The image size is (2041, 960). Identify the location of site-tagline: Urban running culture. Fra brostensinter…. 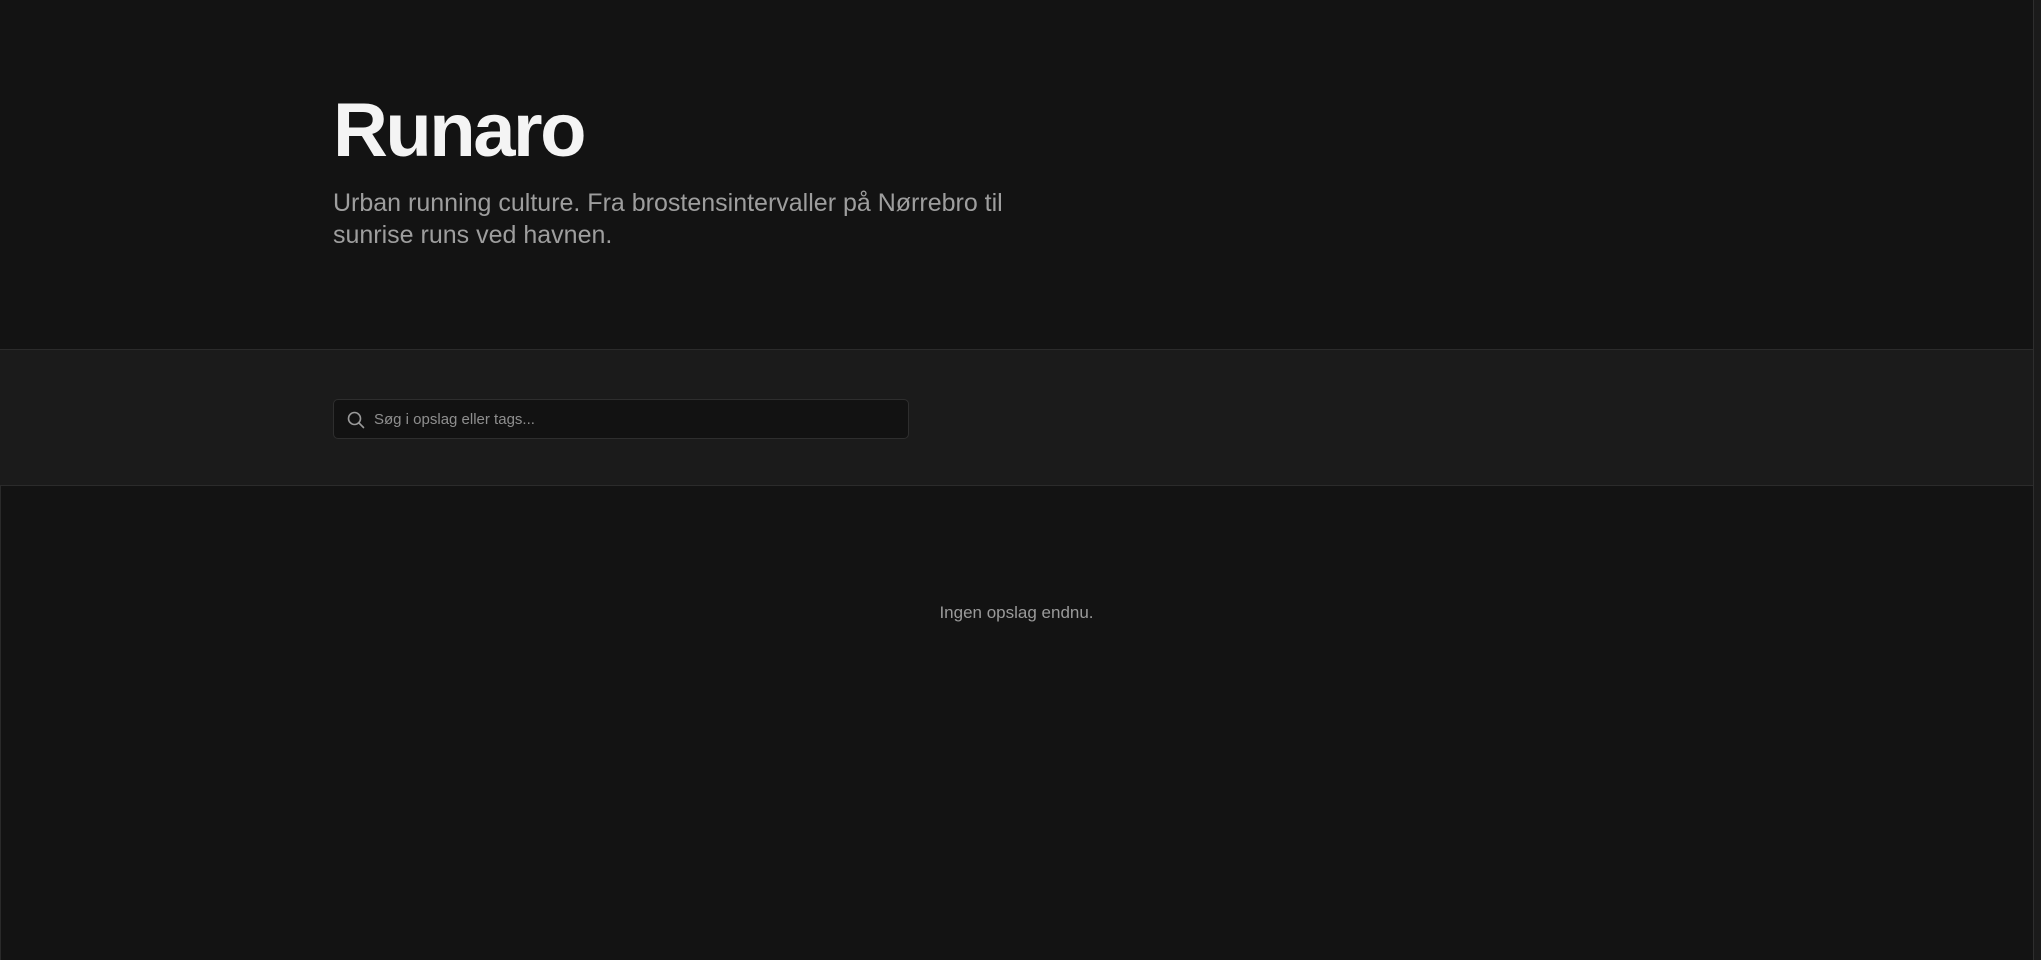
(668, 219).